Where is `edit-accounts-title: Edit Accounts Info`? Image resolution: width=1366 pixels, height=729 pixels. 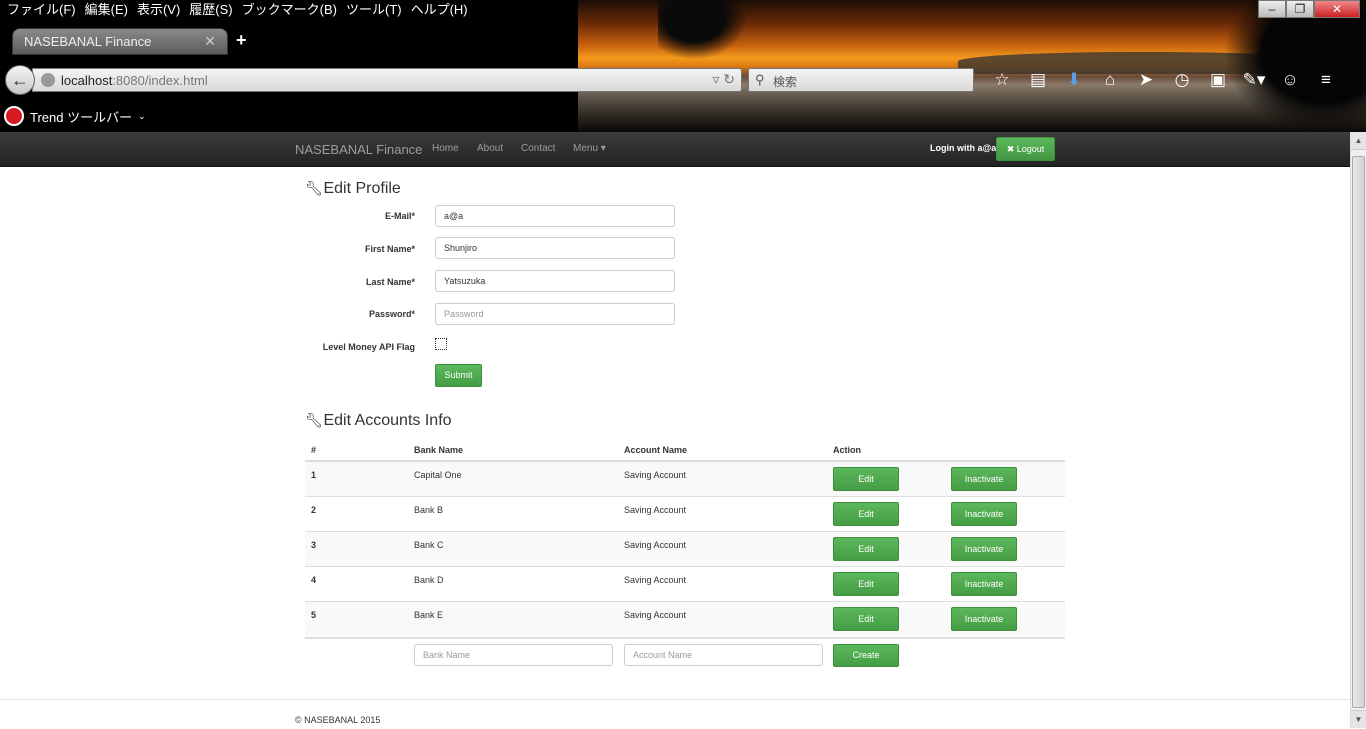 edit-accounts-title: Edit Accounts Info is located at coordinates (387, 420).